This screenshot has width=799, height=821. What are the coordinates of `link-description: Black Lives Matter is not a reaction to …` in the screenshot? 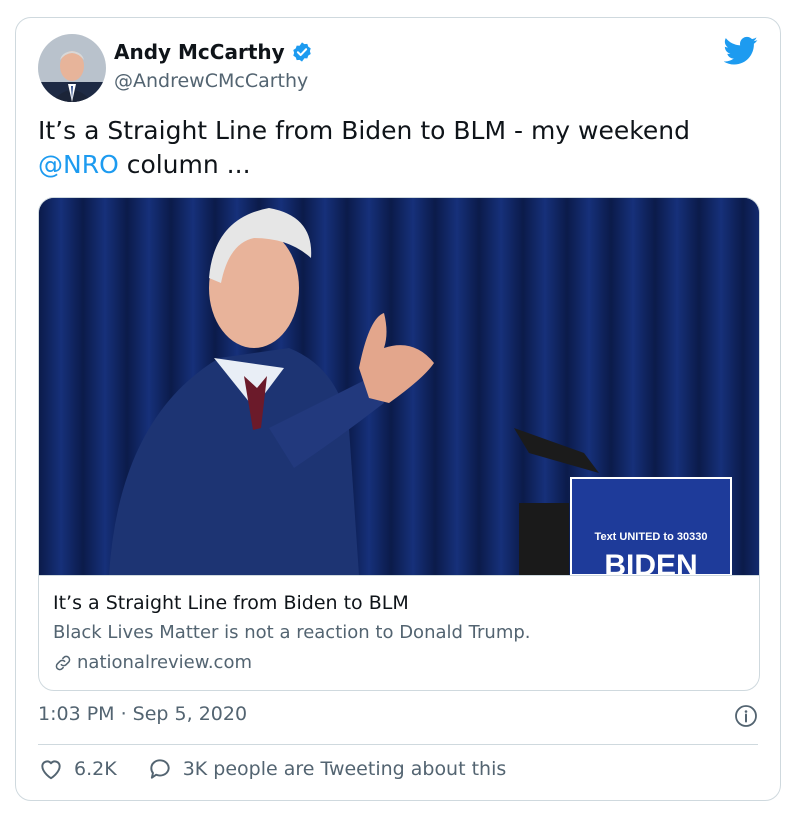 It's located at (292, 632).